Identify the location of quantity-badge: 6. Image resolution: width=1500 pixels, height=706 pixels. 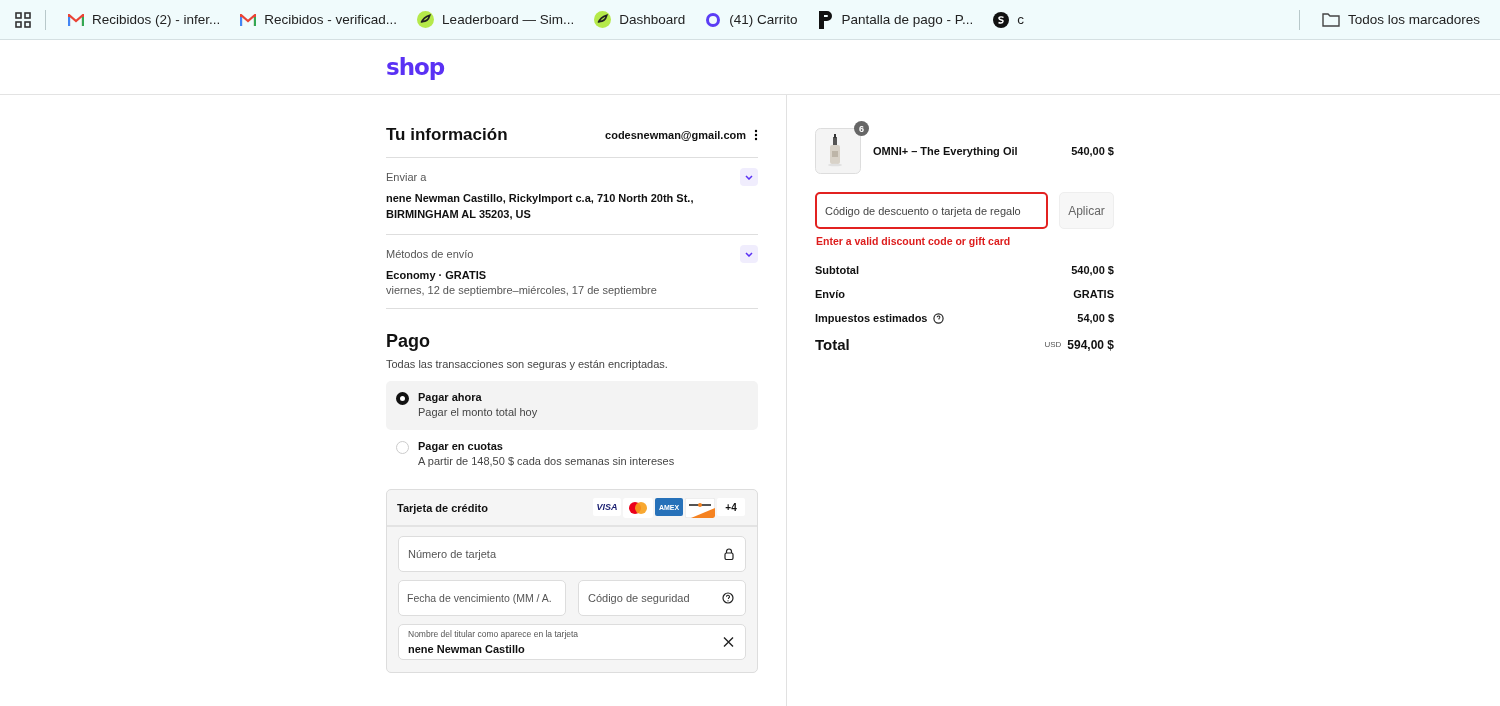
(861, 128).